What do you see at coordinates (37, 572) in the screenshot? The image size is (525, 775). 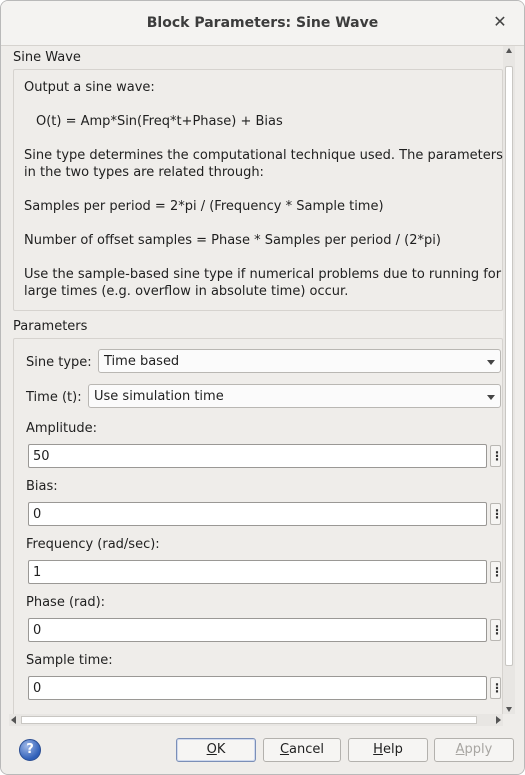 I see `frequency-value: 1` at bounding box center [37, 572].